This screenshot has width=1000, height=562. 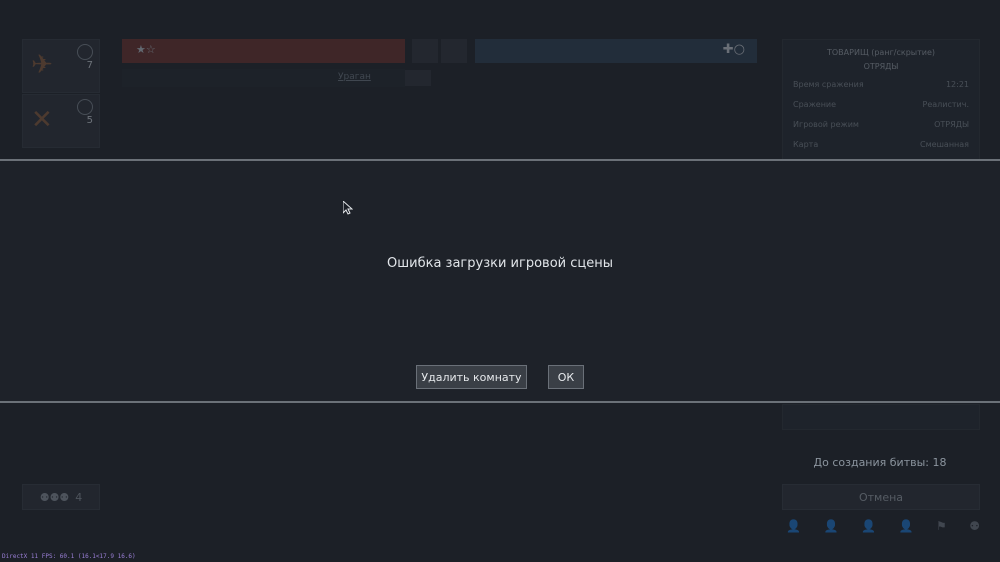 What do you see at coordinates (881, 84) in the screenshot?
I see `info-row: Время сражения 12:21` at bounding box center [881, 84].